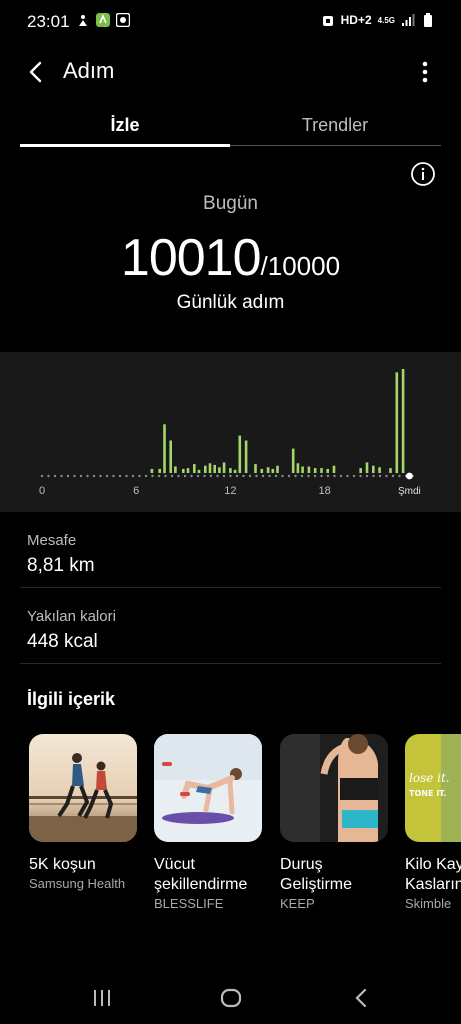 This screenshot has height=1024, width=461. I want to click on distance-label: Mesafe, so click(52, 540).